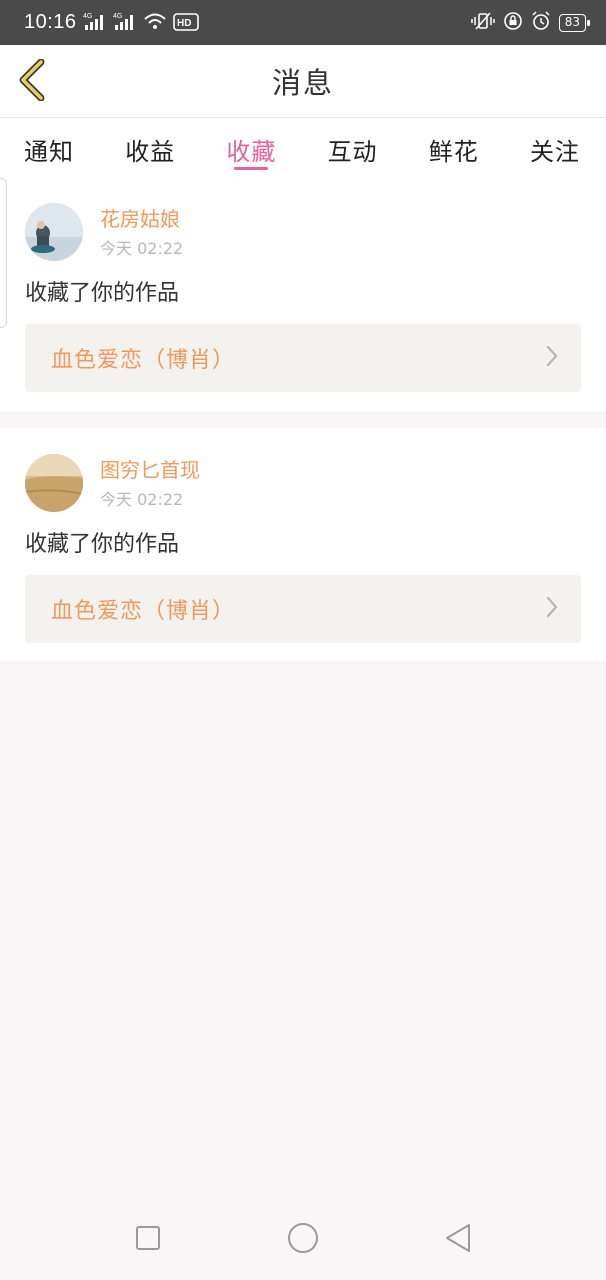 This screenshot has width=606, height=1280. I want to click on user-name: 花房姑娘, so click(141, 219).